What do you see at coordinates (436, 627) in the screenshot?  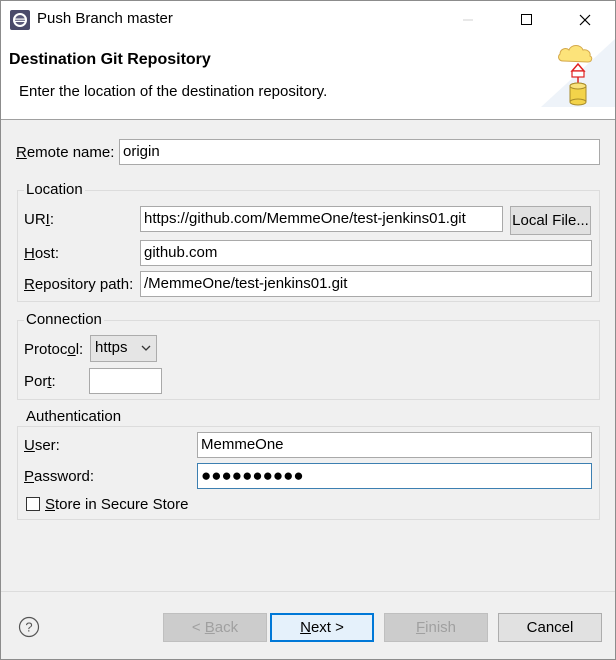 I see `finish-button: Finish` at bounding box center [436, 627].